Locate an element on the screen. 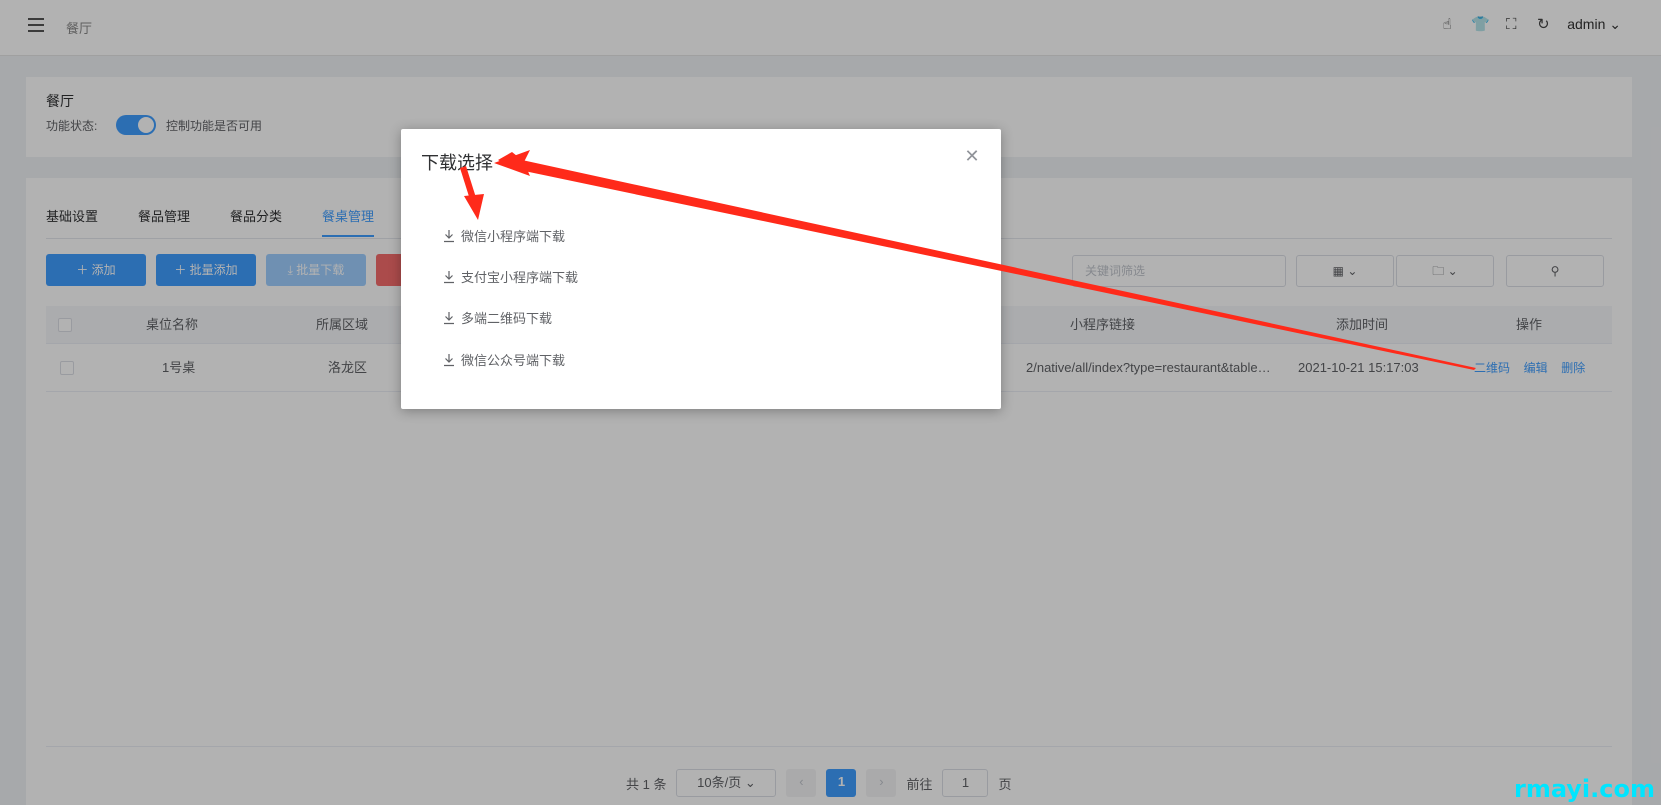 This screenshot has height=805, width=1661. download-alipay-miniapp: 支付宝小程序端下载 is located at coordinates (510, 276).